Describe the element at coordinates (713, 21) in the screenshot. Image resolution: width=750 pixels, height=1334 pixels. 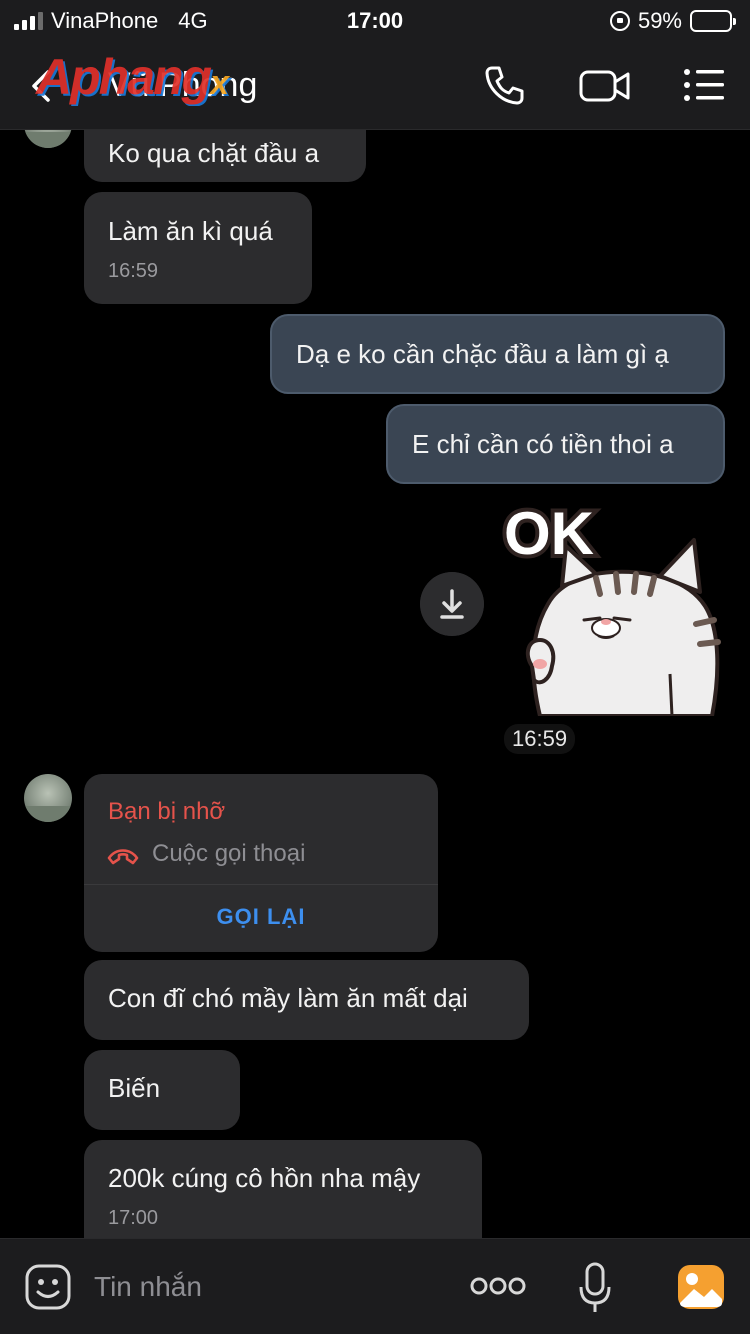
I see `battery-icon` at that location.